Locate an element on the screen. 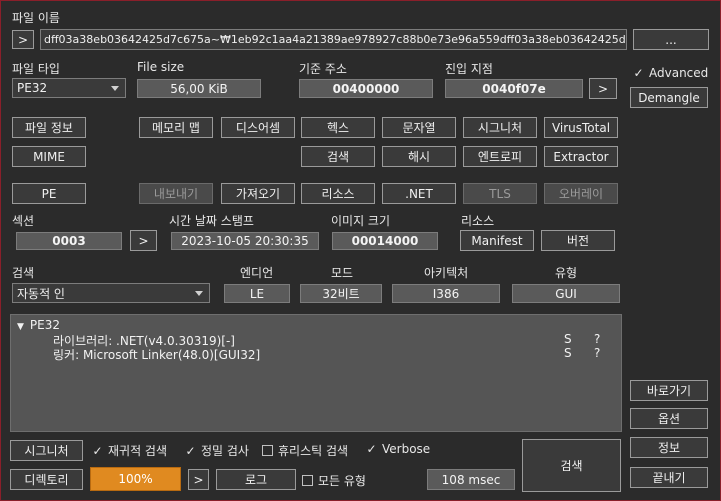 The height and width of the screenshot is (501, 721). base-address-value: 00400000 is located at coordinates (366, 88).